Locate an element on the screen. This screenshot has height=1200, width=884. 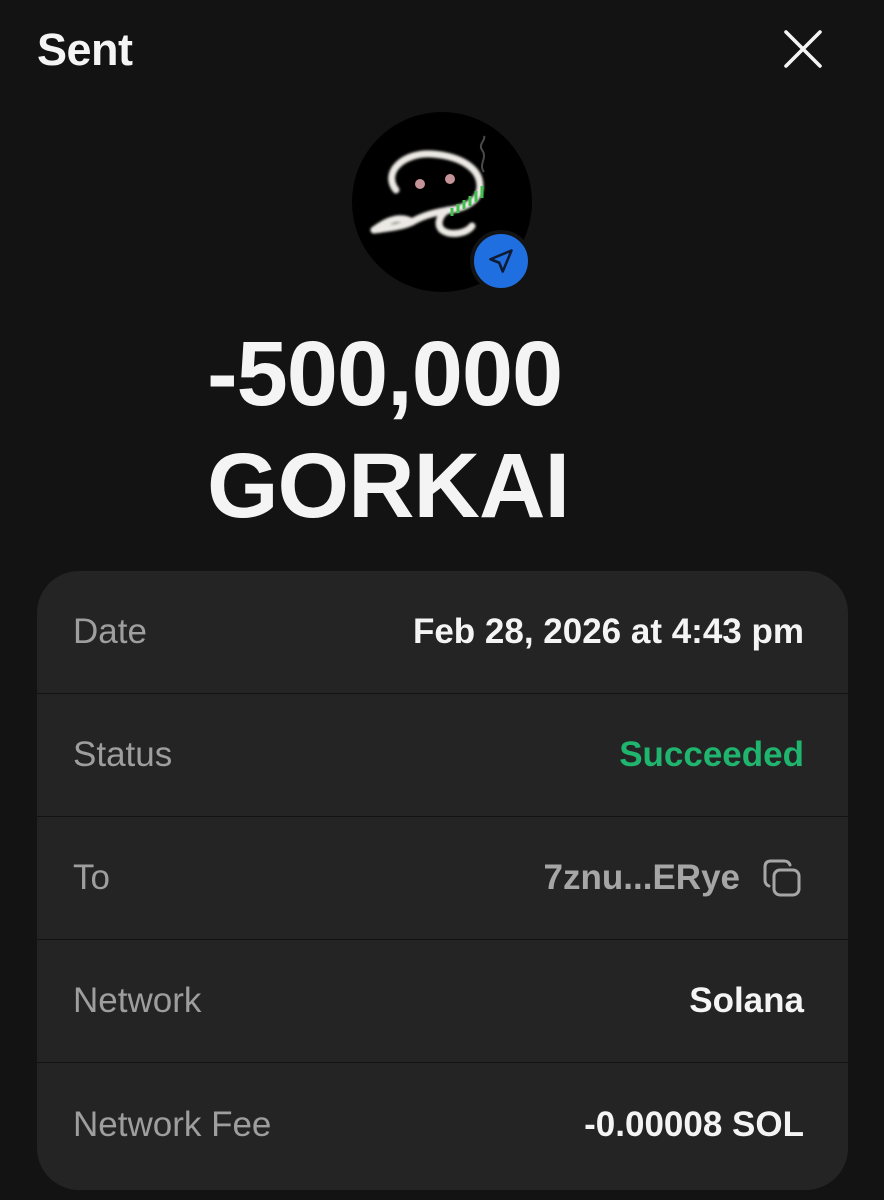
amount-value: -500,000 is located at coordinates (385, 374).